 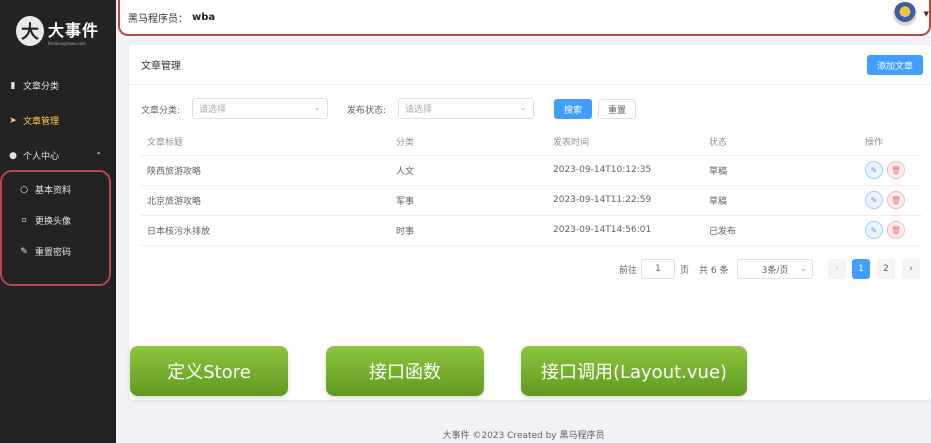 What do you see at coordinates (265, 230) in the screenshot?
I see `cell-title: 日本核污水排放` at bounding box center [265, 230].